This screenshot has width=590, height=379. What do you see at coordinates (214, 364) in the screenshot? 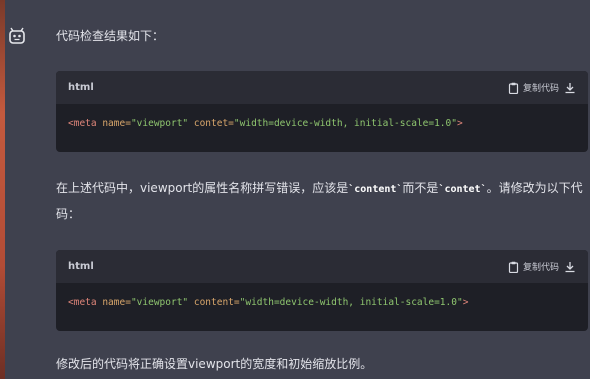
I see `conclusion-text: 修改后的代码将正确设置viewport的宽度和初始缩放比例。` at bounding box center [214, 364].